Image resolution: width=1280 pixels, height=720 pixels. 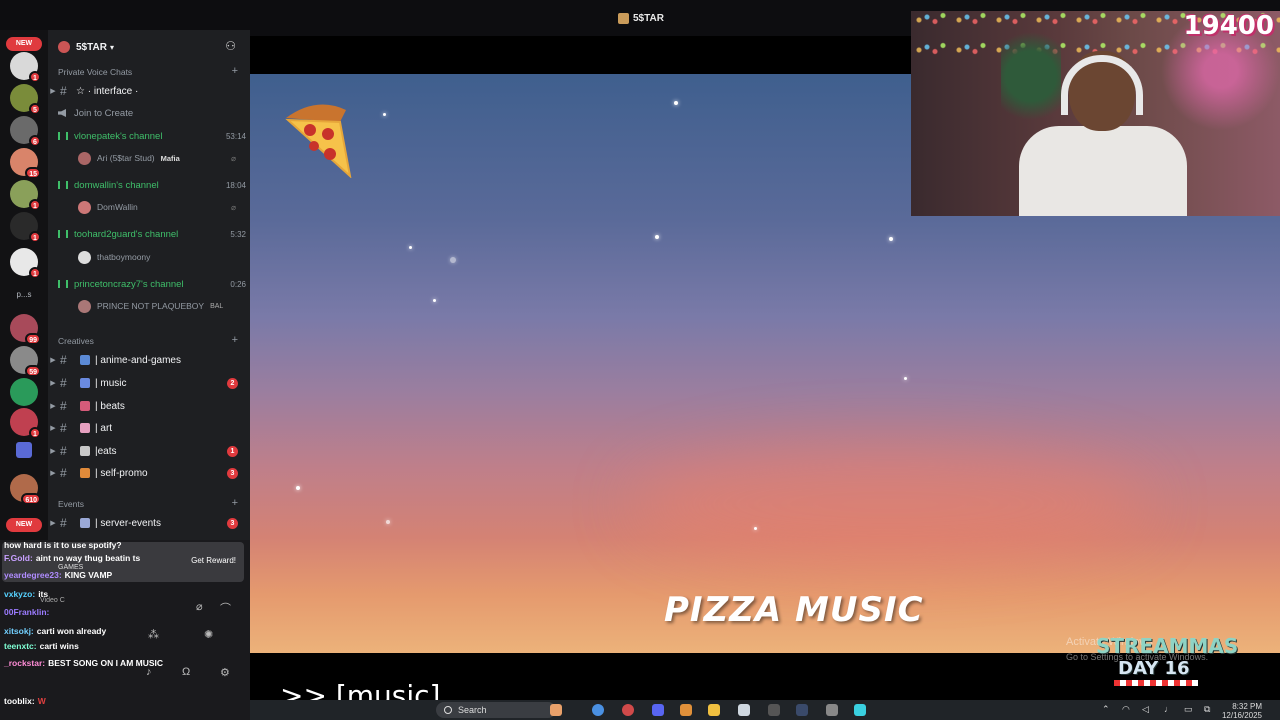 What do you see at coordinates (71, 504) in the screenshot?
I see `category-events: Events` at bounding box center [71, 504].